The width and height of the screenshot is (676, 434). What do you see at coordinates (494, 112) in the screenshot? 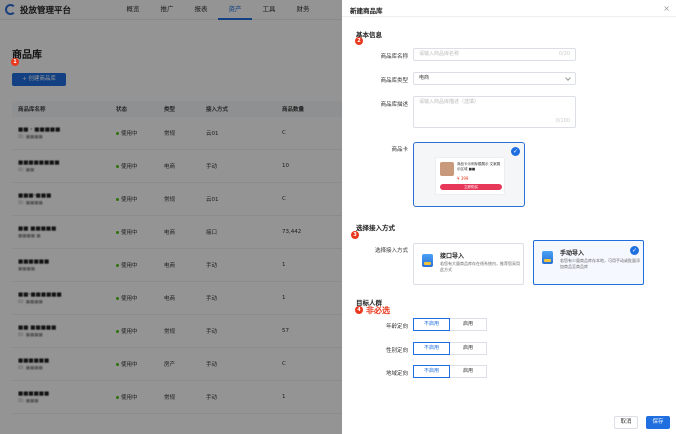
I see `library-desc-textarea: 请输入商品库描述（选填） 0/100` at bounding box center [494, 112].